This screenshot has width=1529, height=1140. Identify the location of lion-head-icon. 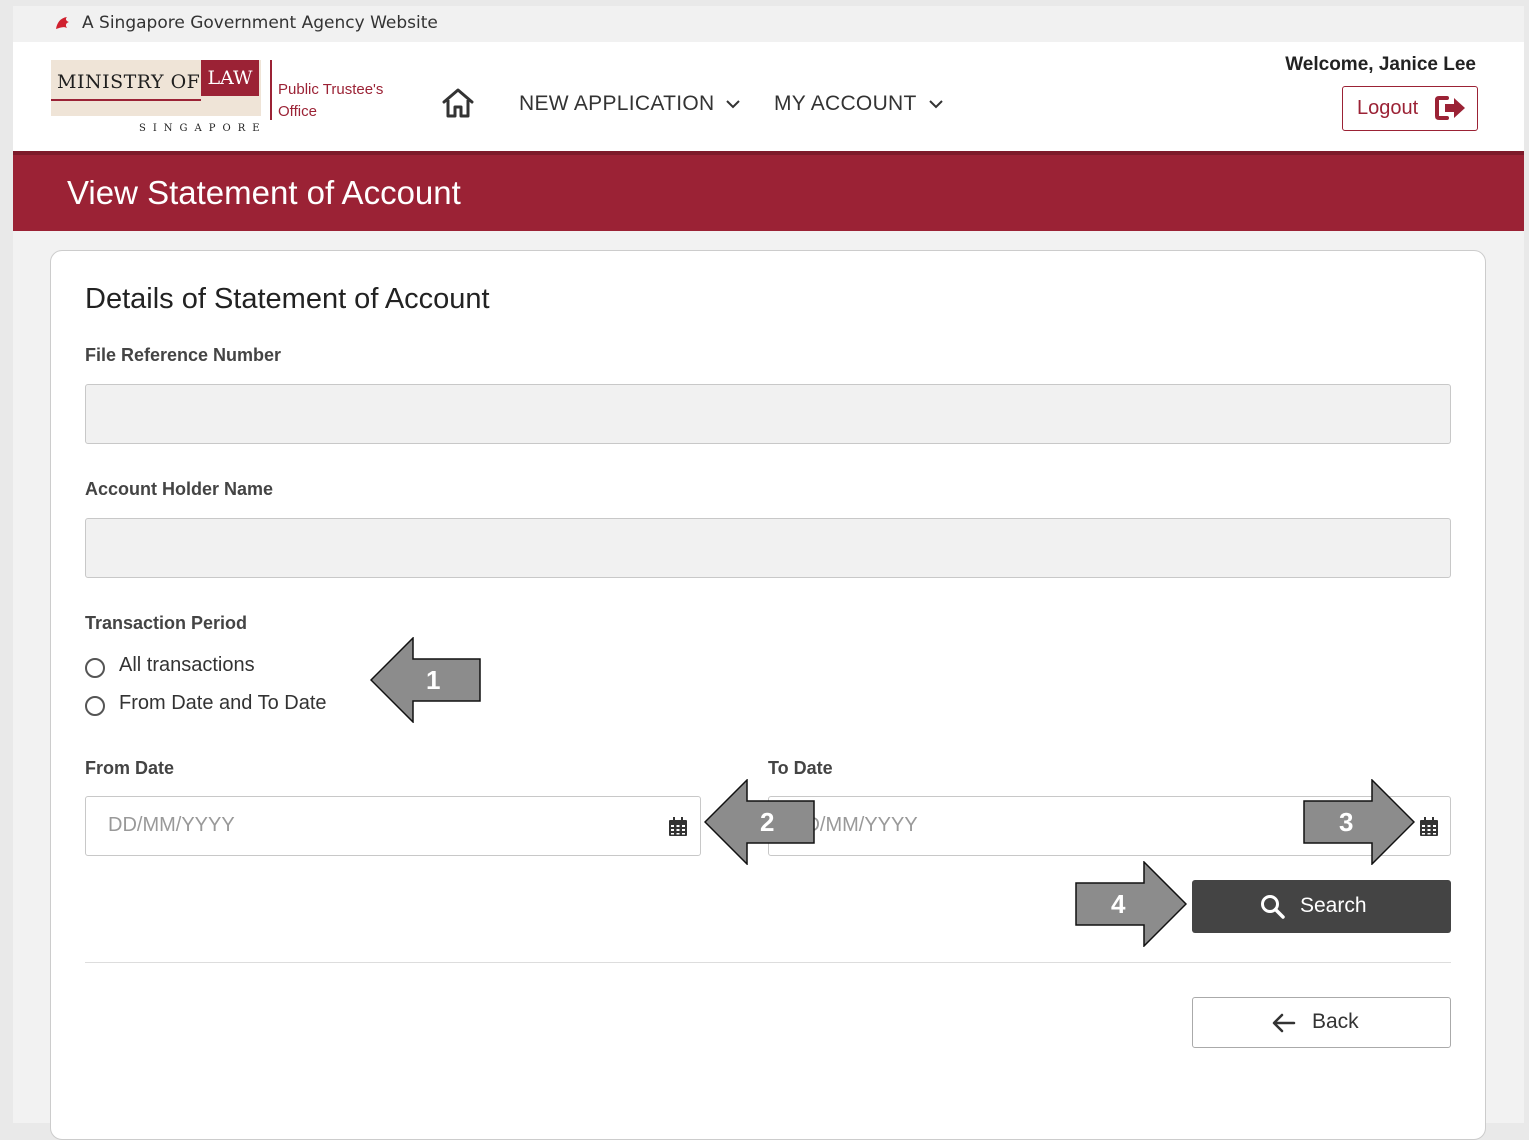
(62, 23).